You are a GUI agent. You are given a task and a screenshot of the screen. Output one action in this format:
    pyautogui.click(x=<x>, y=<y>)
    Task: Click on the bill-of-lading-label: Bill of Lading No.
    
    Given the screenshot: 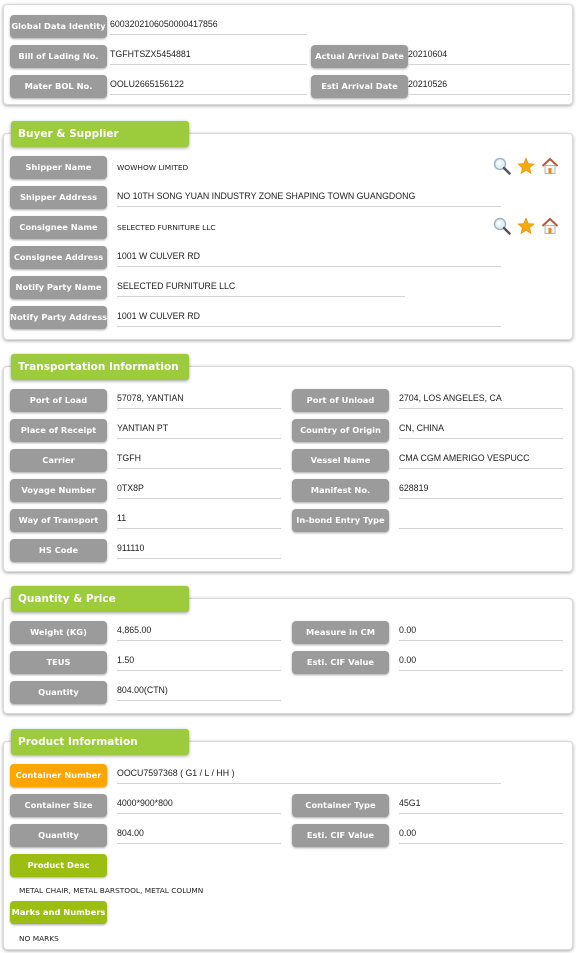 What is the action you would take?
    pyautogui.click(x=58, y=56)
    